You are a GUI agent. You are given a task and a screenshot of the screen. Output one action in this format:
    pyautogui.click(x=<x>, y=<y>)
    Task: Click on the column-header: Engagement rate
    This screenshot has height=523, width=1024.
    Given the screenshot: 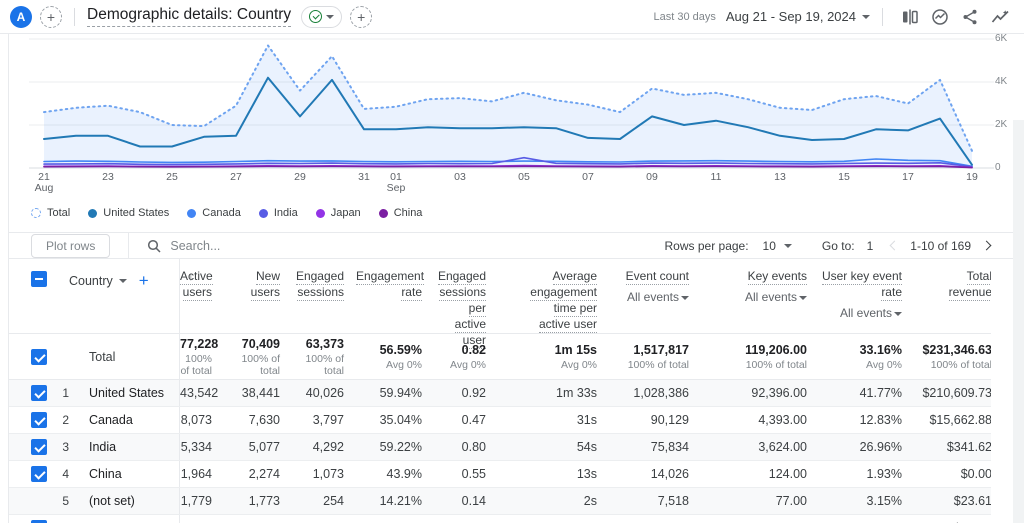 What is the action you would take?
    pyautogui.click(x=395, y=285)
    